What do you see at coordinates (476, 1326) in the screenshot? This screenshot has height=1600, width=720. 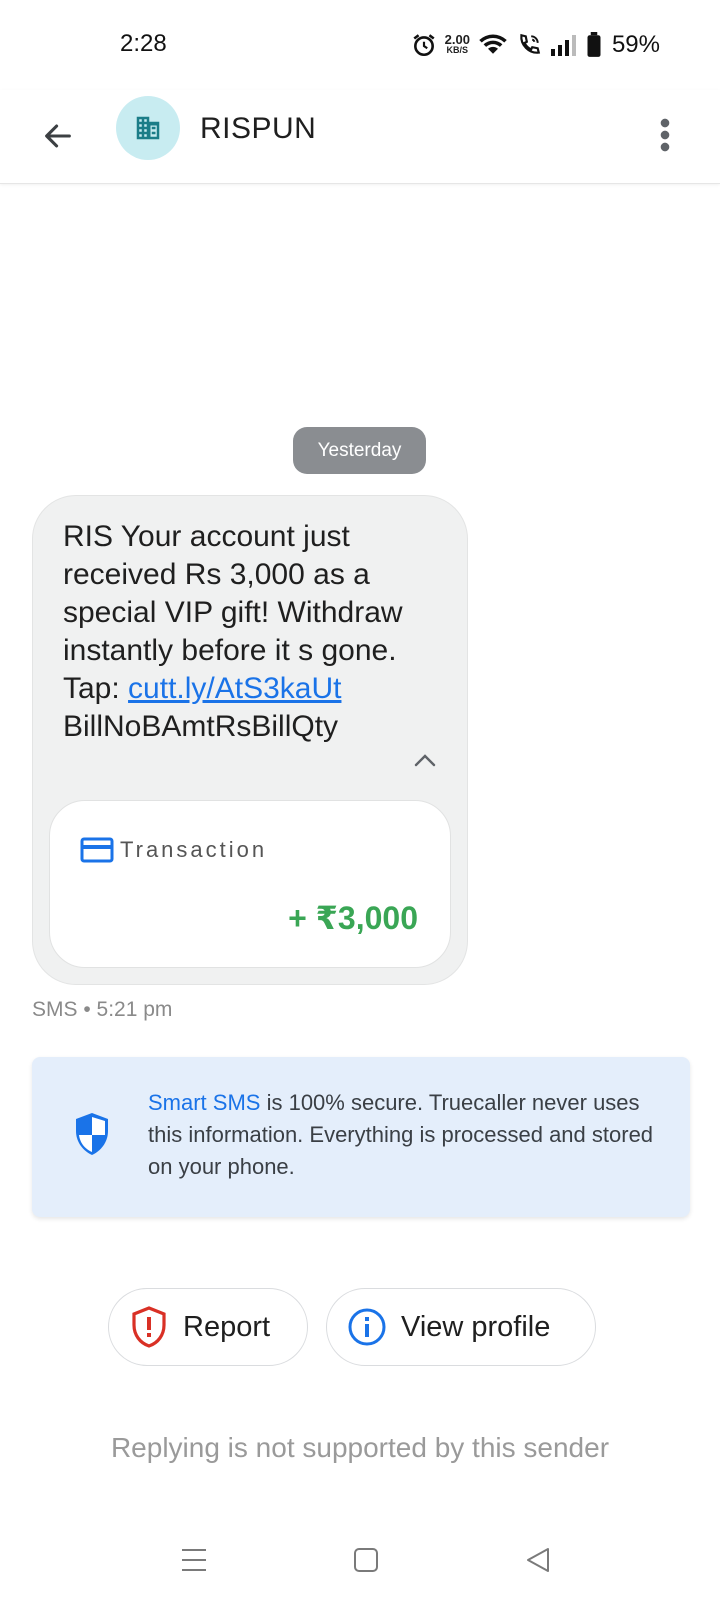 I see `view-profile-label: View profile` at bounding box center [476, 1326].